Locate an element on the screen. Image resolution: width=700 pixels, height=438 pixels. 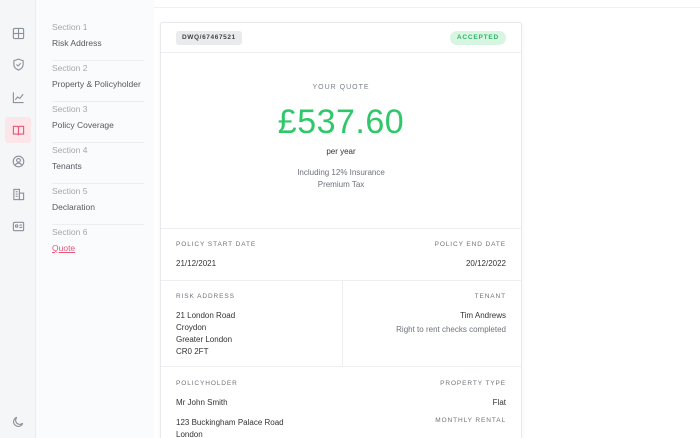
book-icon is located at coordinates (18, 130).